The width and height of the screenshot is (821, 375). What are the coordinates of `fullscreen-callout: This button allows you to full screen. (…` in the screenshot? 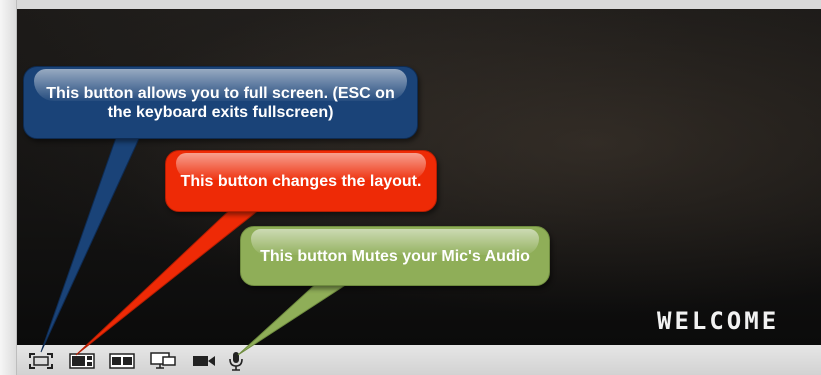 It's located at (220, 102).